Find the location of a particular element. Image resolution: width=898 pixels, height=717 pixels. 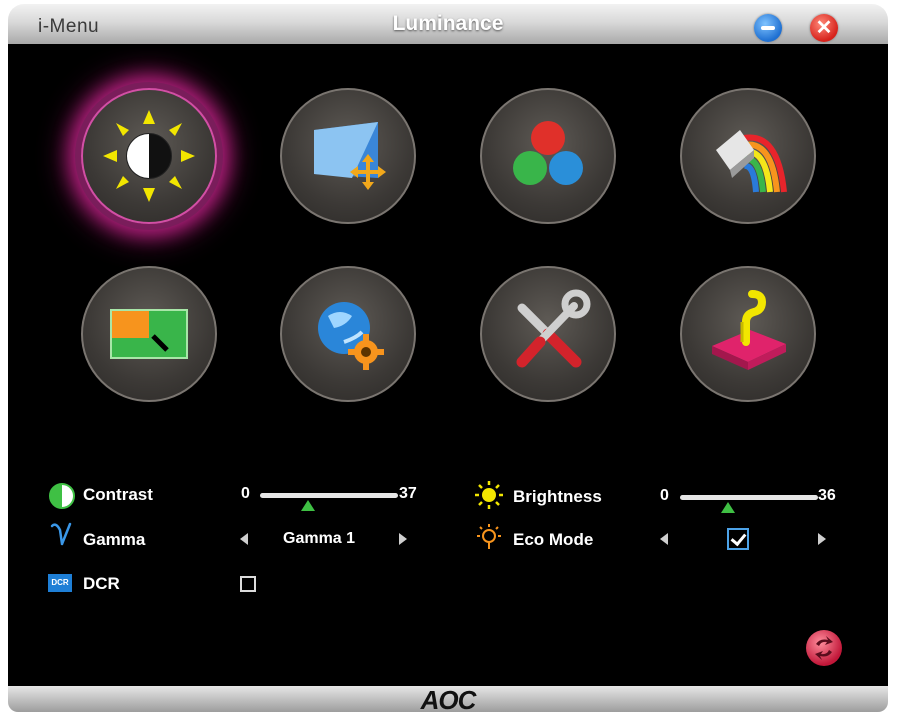

gamma-icon is located at coordinates (61, 534).